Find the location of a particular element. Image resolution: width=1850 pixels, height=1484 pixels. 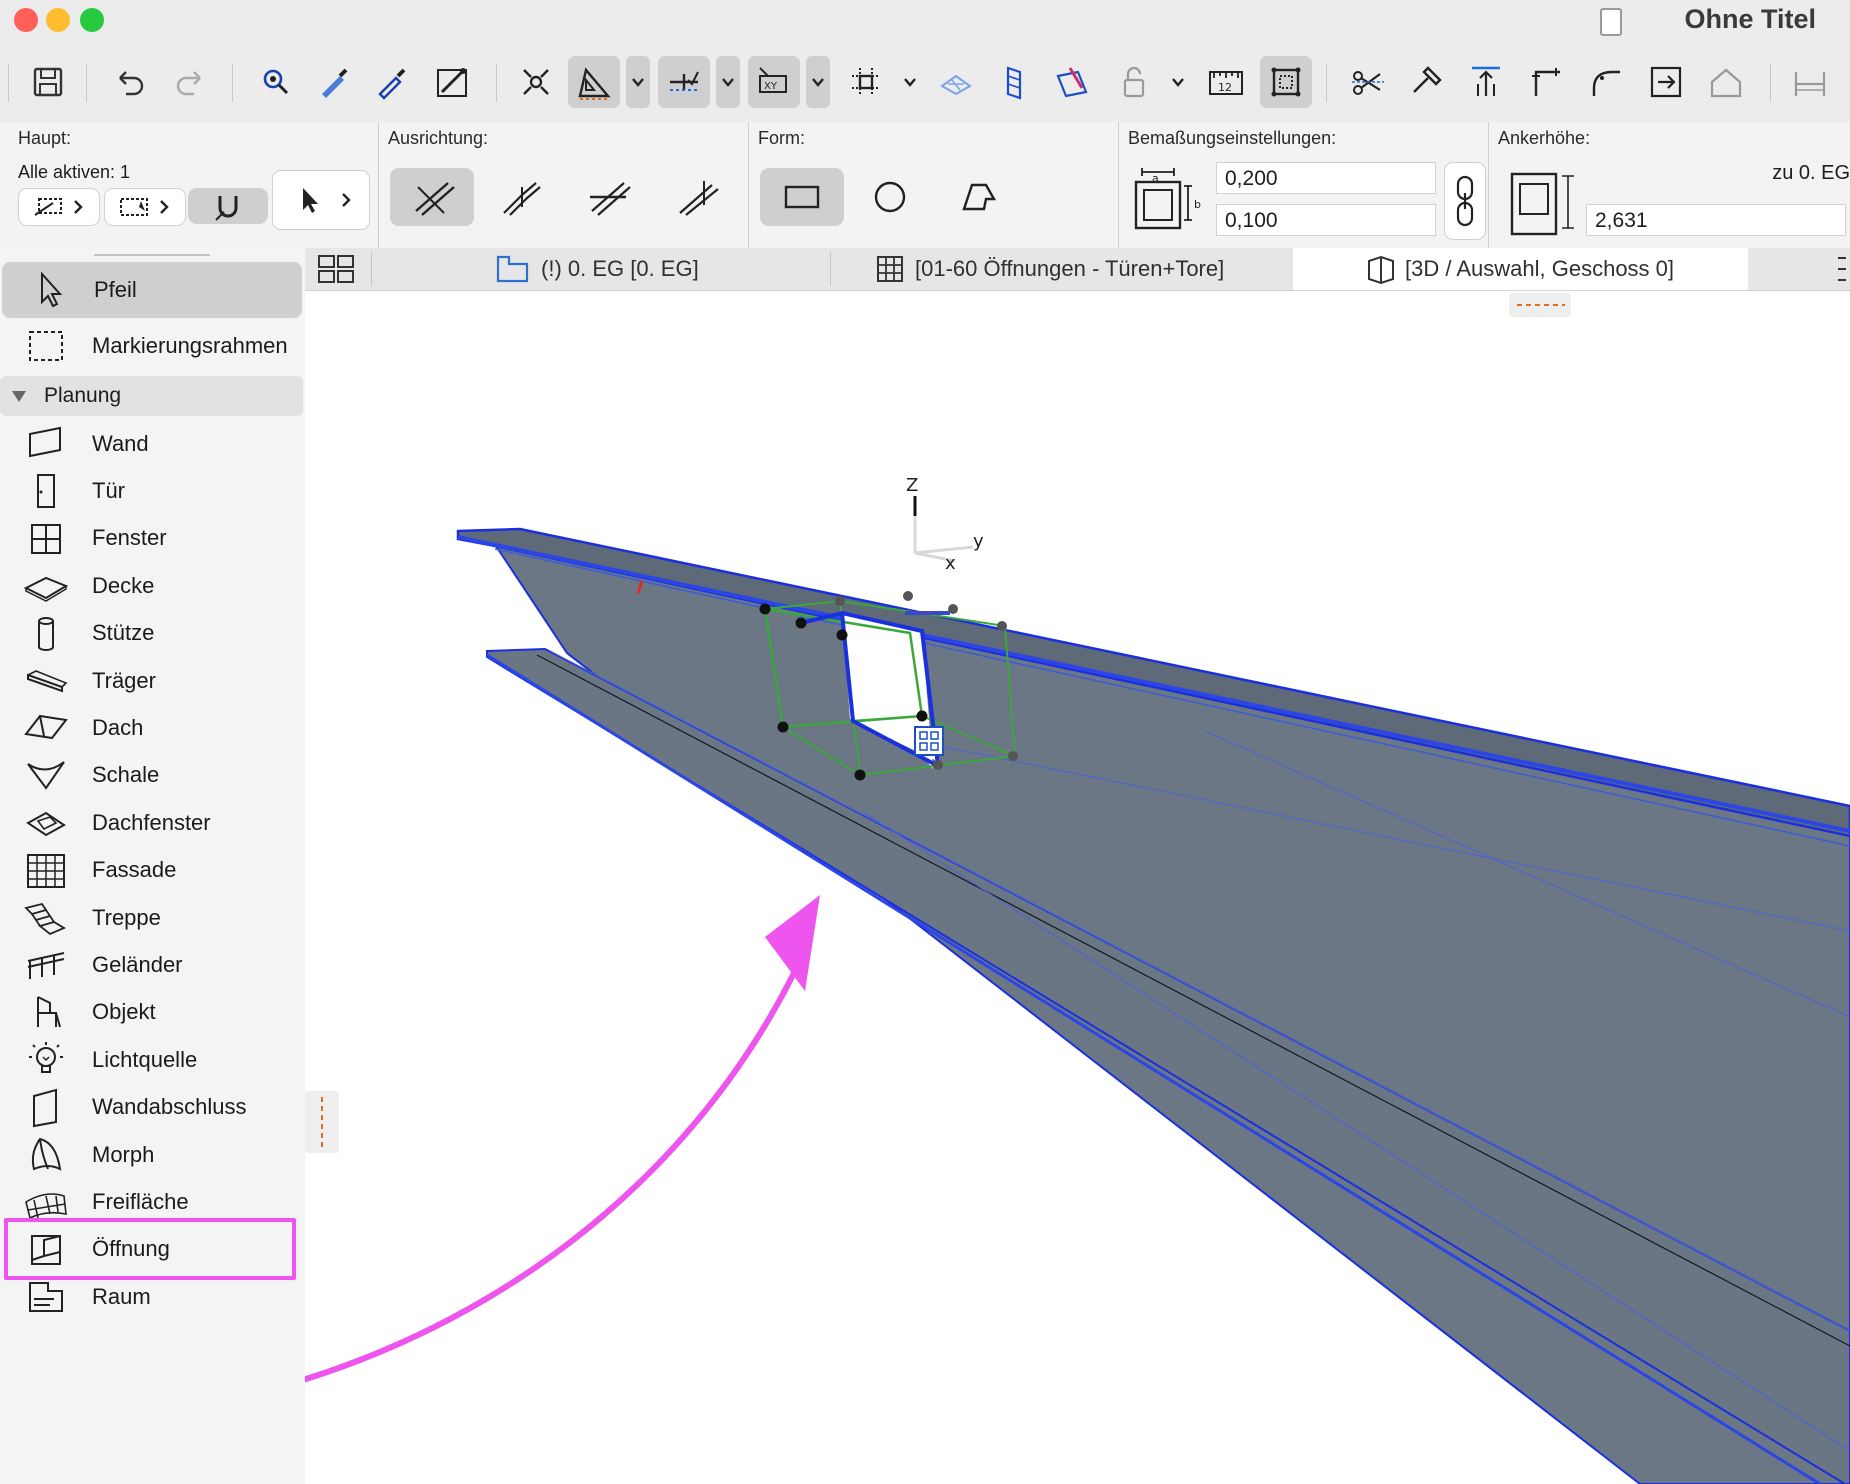

sidebar-item-wandabschluss: Wandabschluss is located at coordinates (152, 1107).